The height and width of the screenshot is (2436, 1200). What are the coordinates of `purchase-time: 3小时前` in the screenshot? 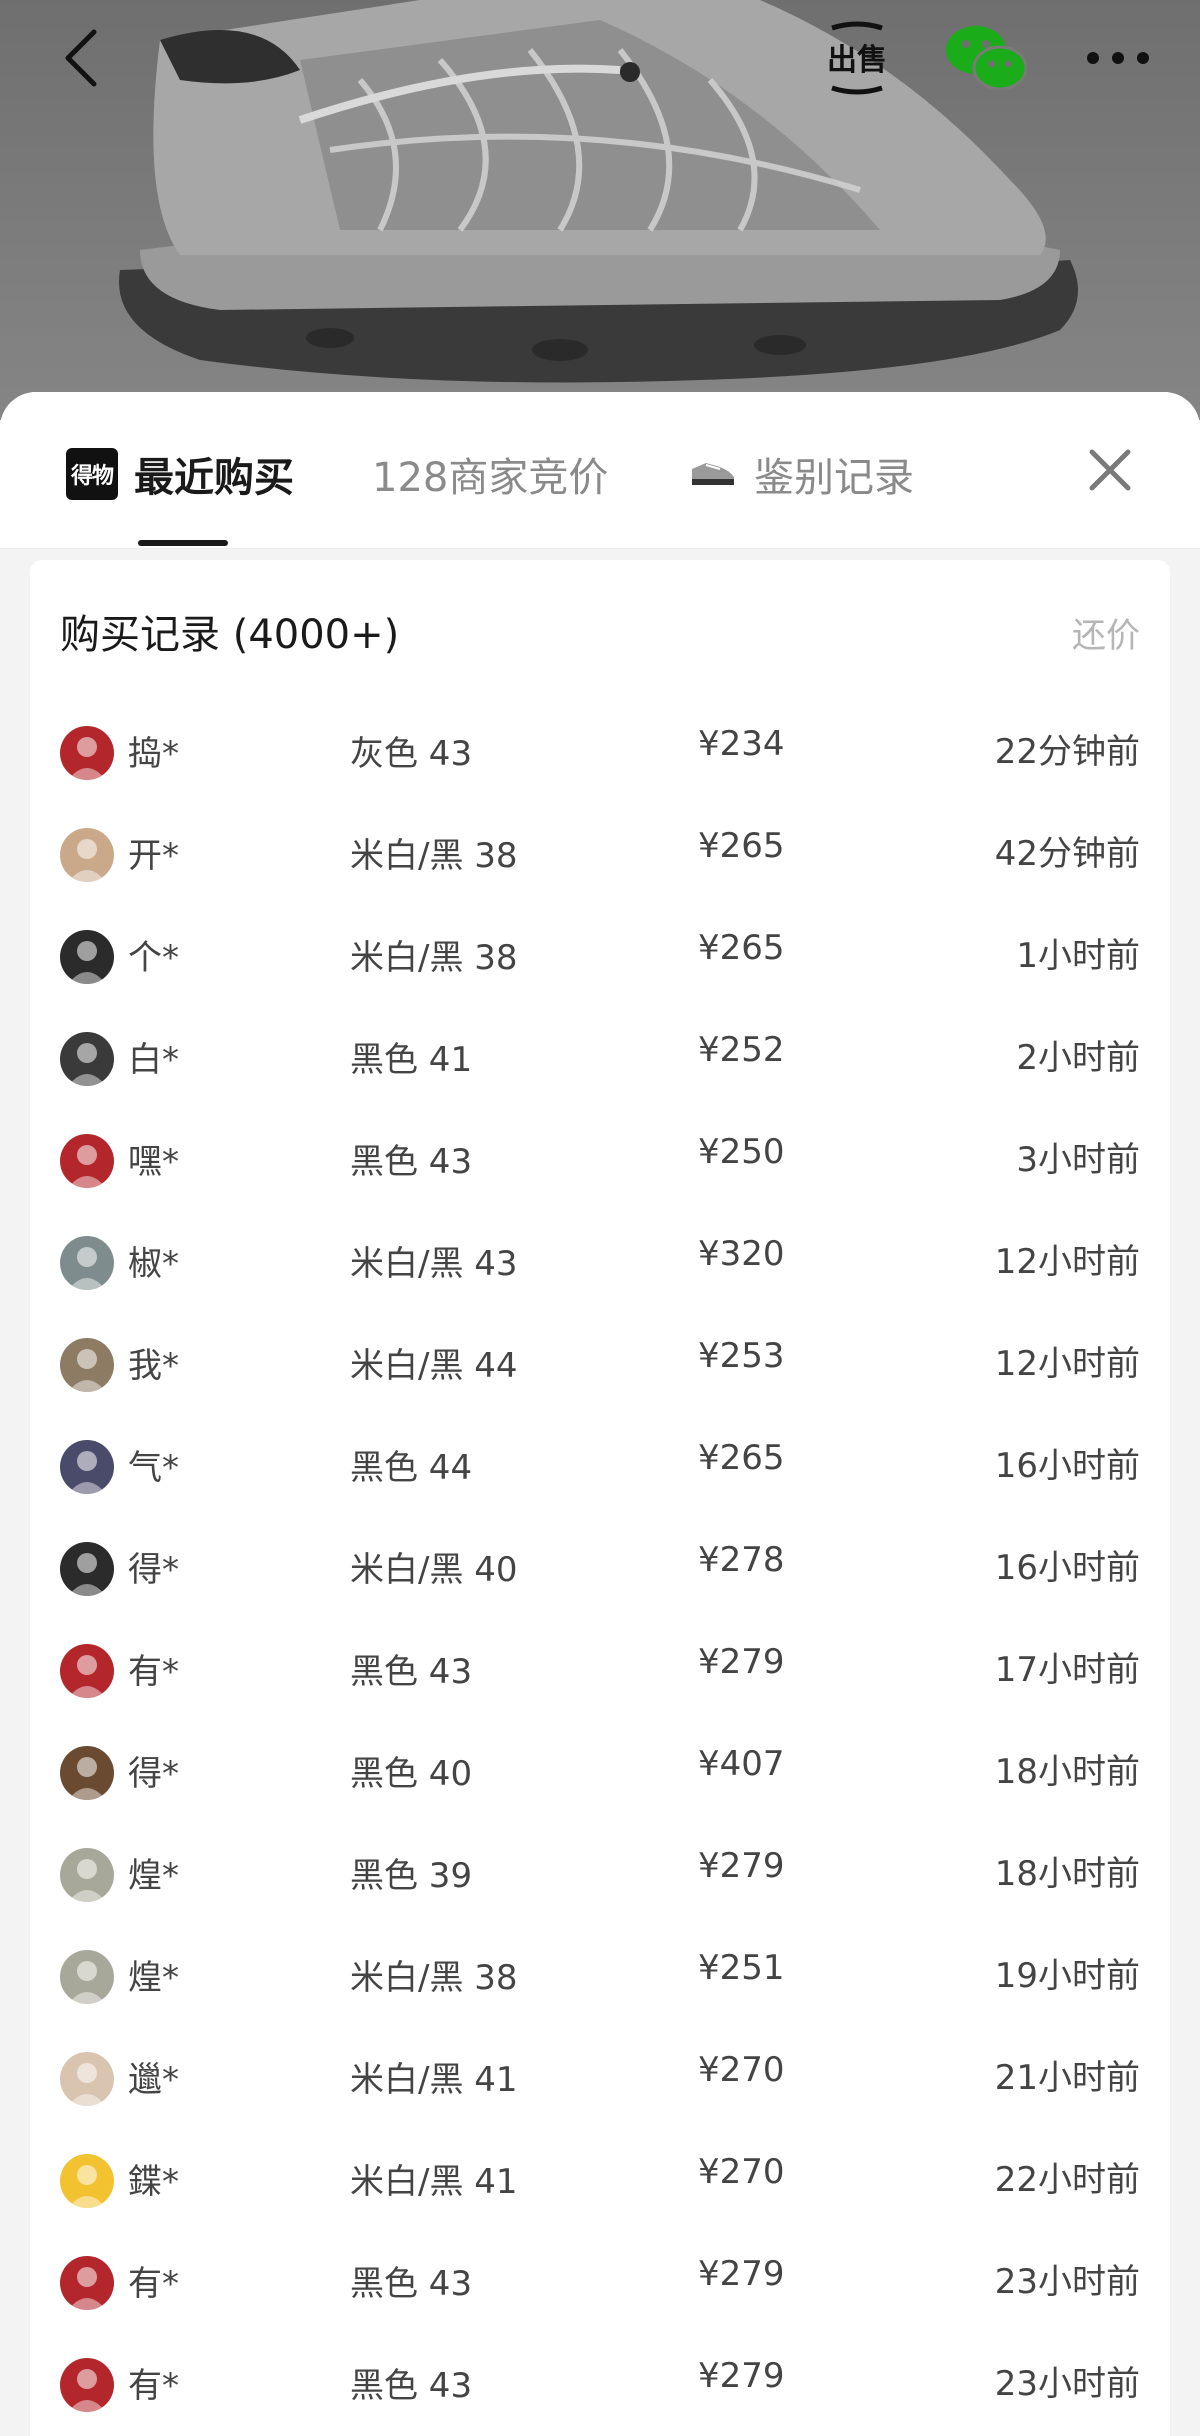 It's located at (1078, 1160).